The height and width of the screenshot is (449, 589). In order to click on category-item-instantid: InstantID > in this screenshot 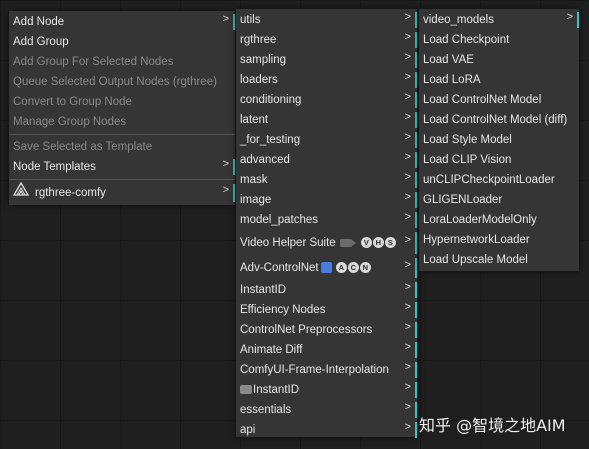, I will do `click(326, 290)`.